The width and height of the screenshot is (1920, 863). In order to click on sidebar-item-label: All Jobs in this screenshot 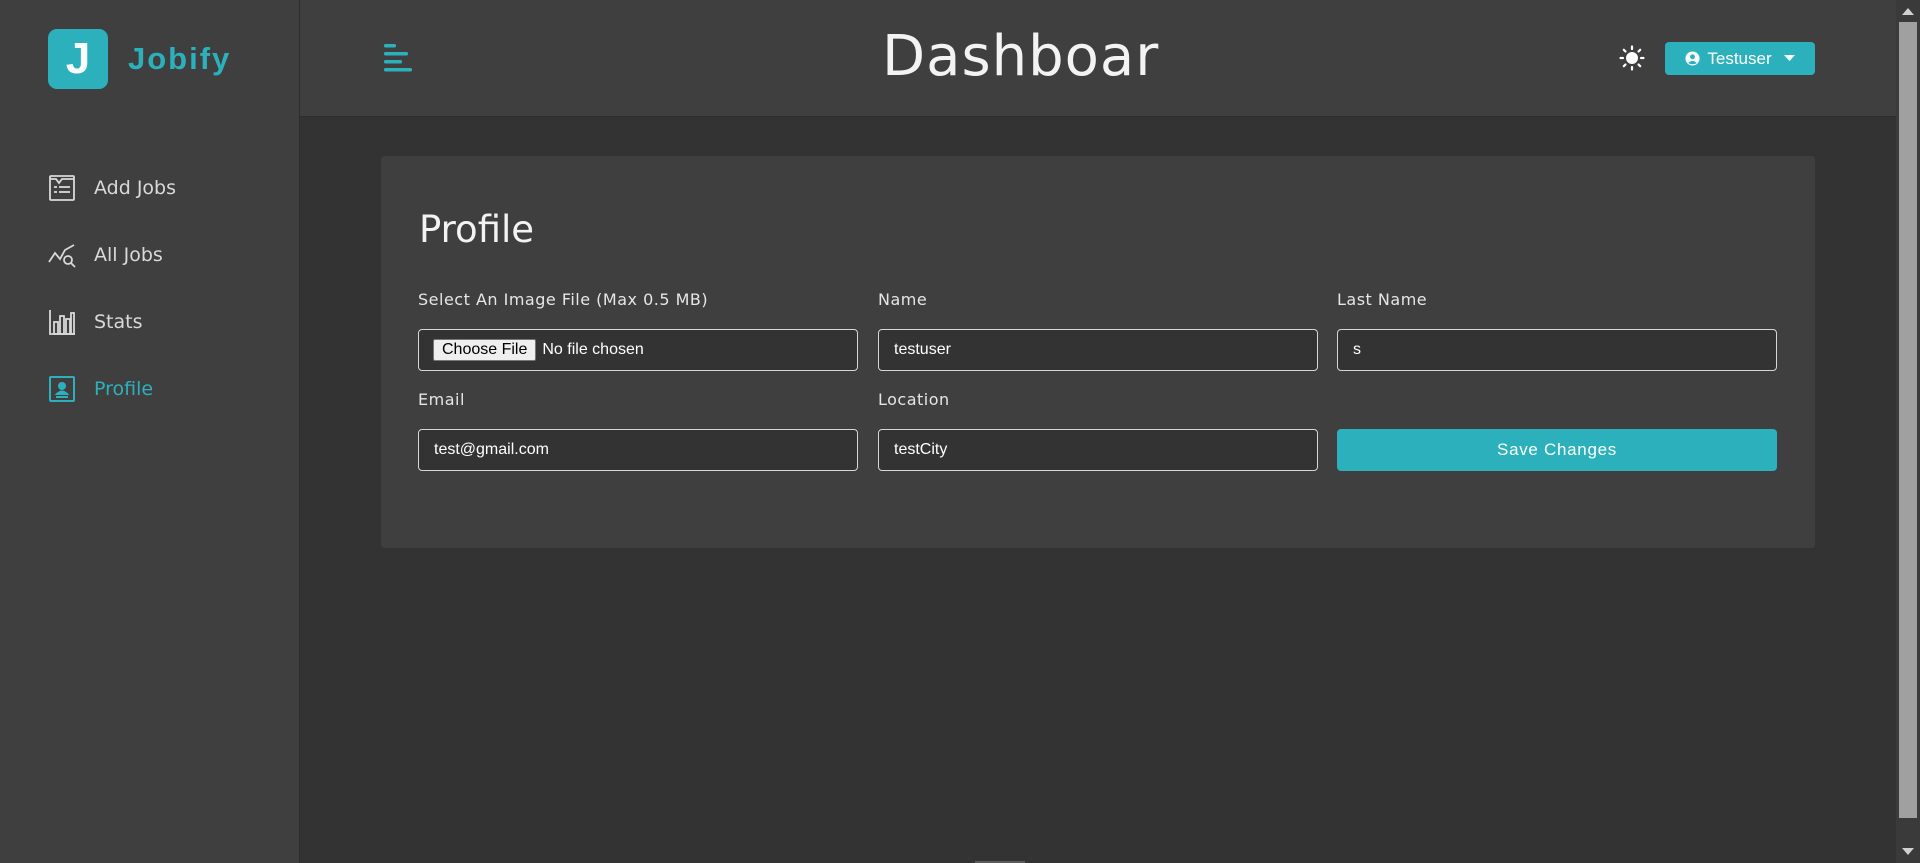, I will do `click(128, 255)`.